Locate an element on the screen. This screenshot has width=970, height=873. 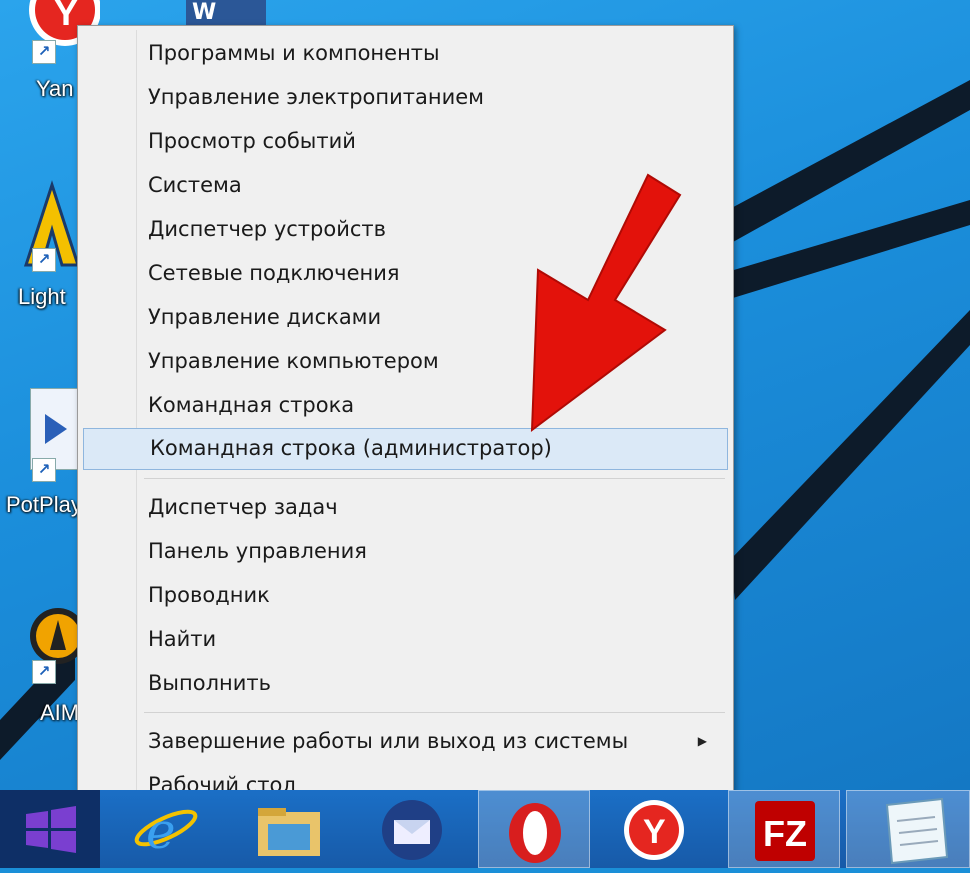
taskbar: e Y FZ is located at coordinates (485, 829).